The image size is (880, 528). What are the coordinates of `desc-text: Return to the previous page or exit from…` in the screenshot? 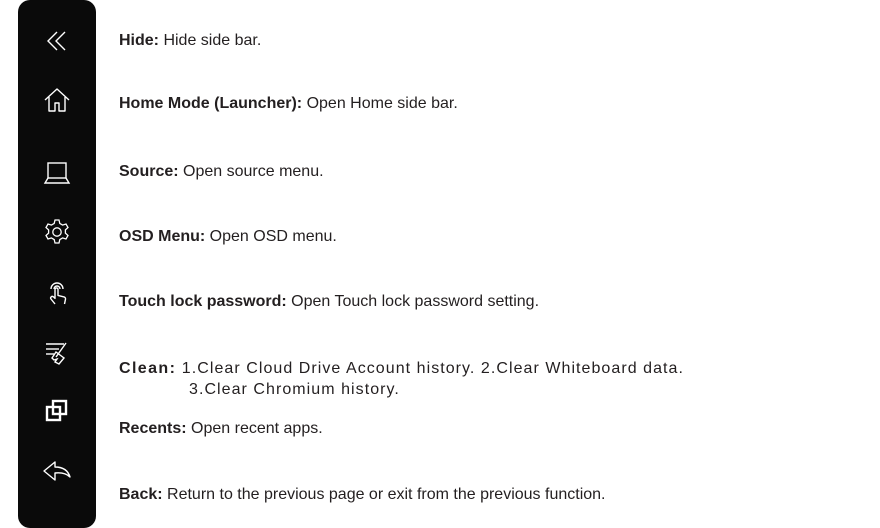 It's located at (384, 494).